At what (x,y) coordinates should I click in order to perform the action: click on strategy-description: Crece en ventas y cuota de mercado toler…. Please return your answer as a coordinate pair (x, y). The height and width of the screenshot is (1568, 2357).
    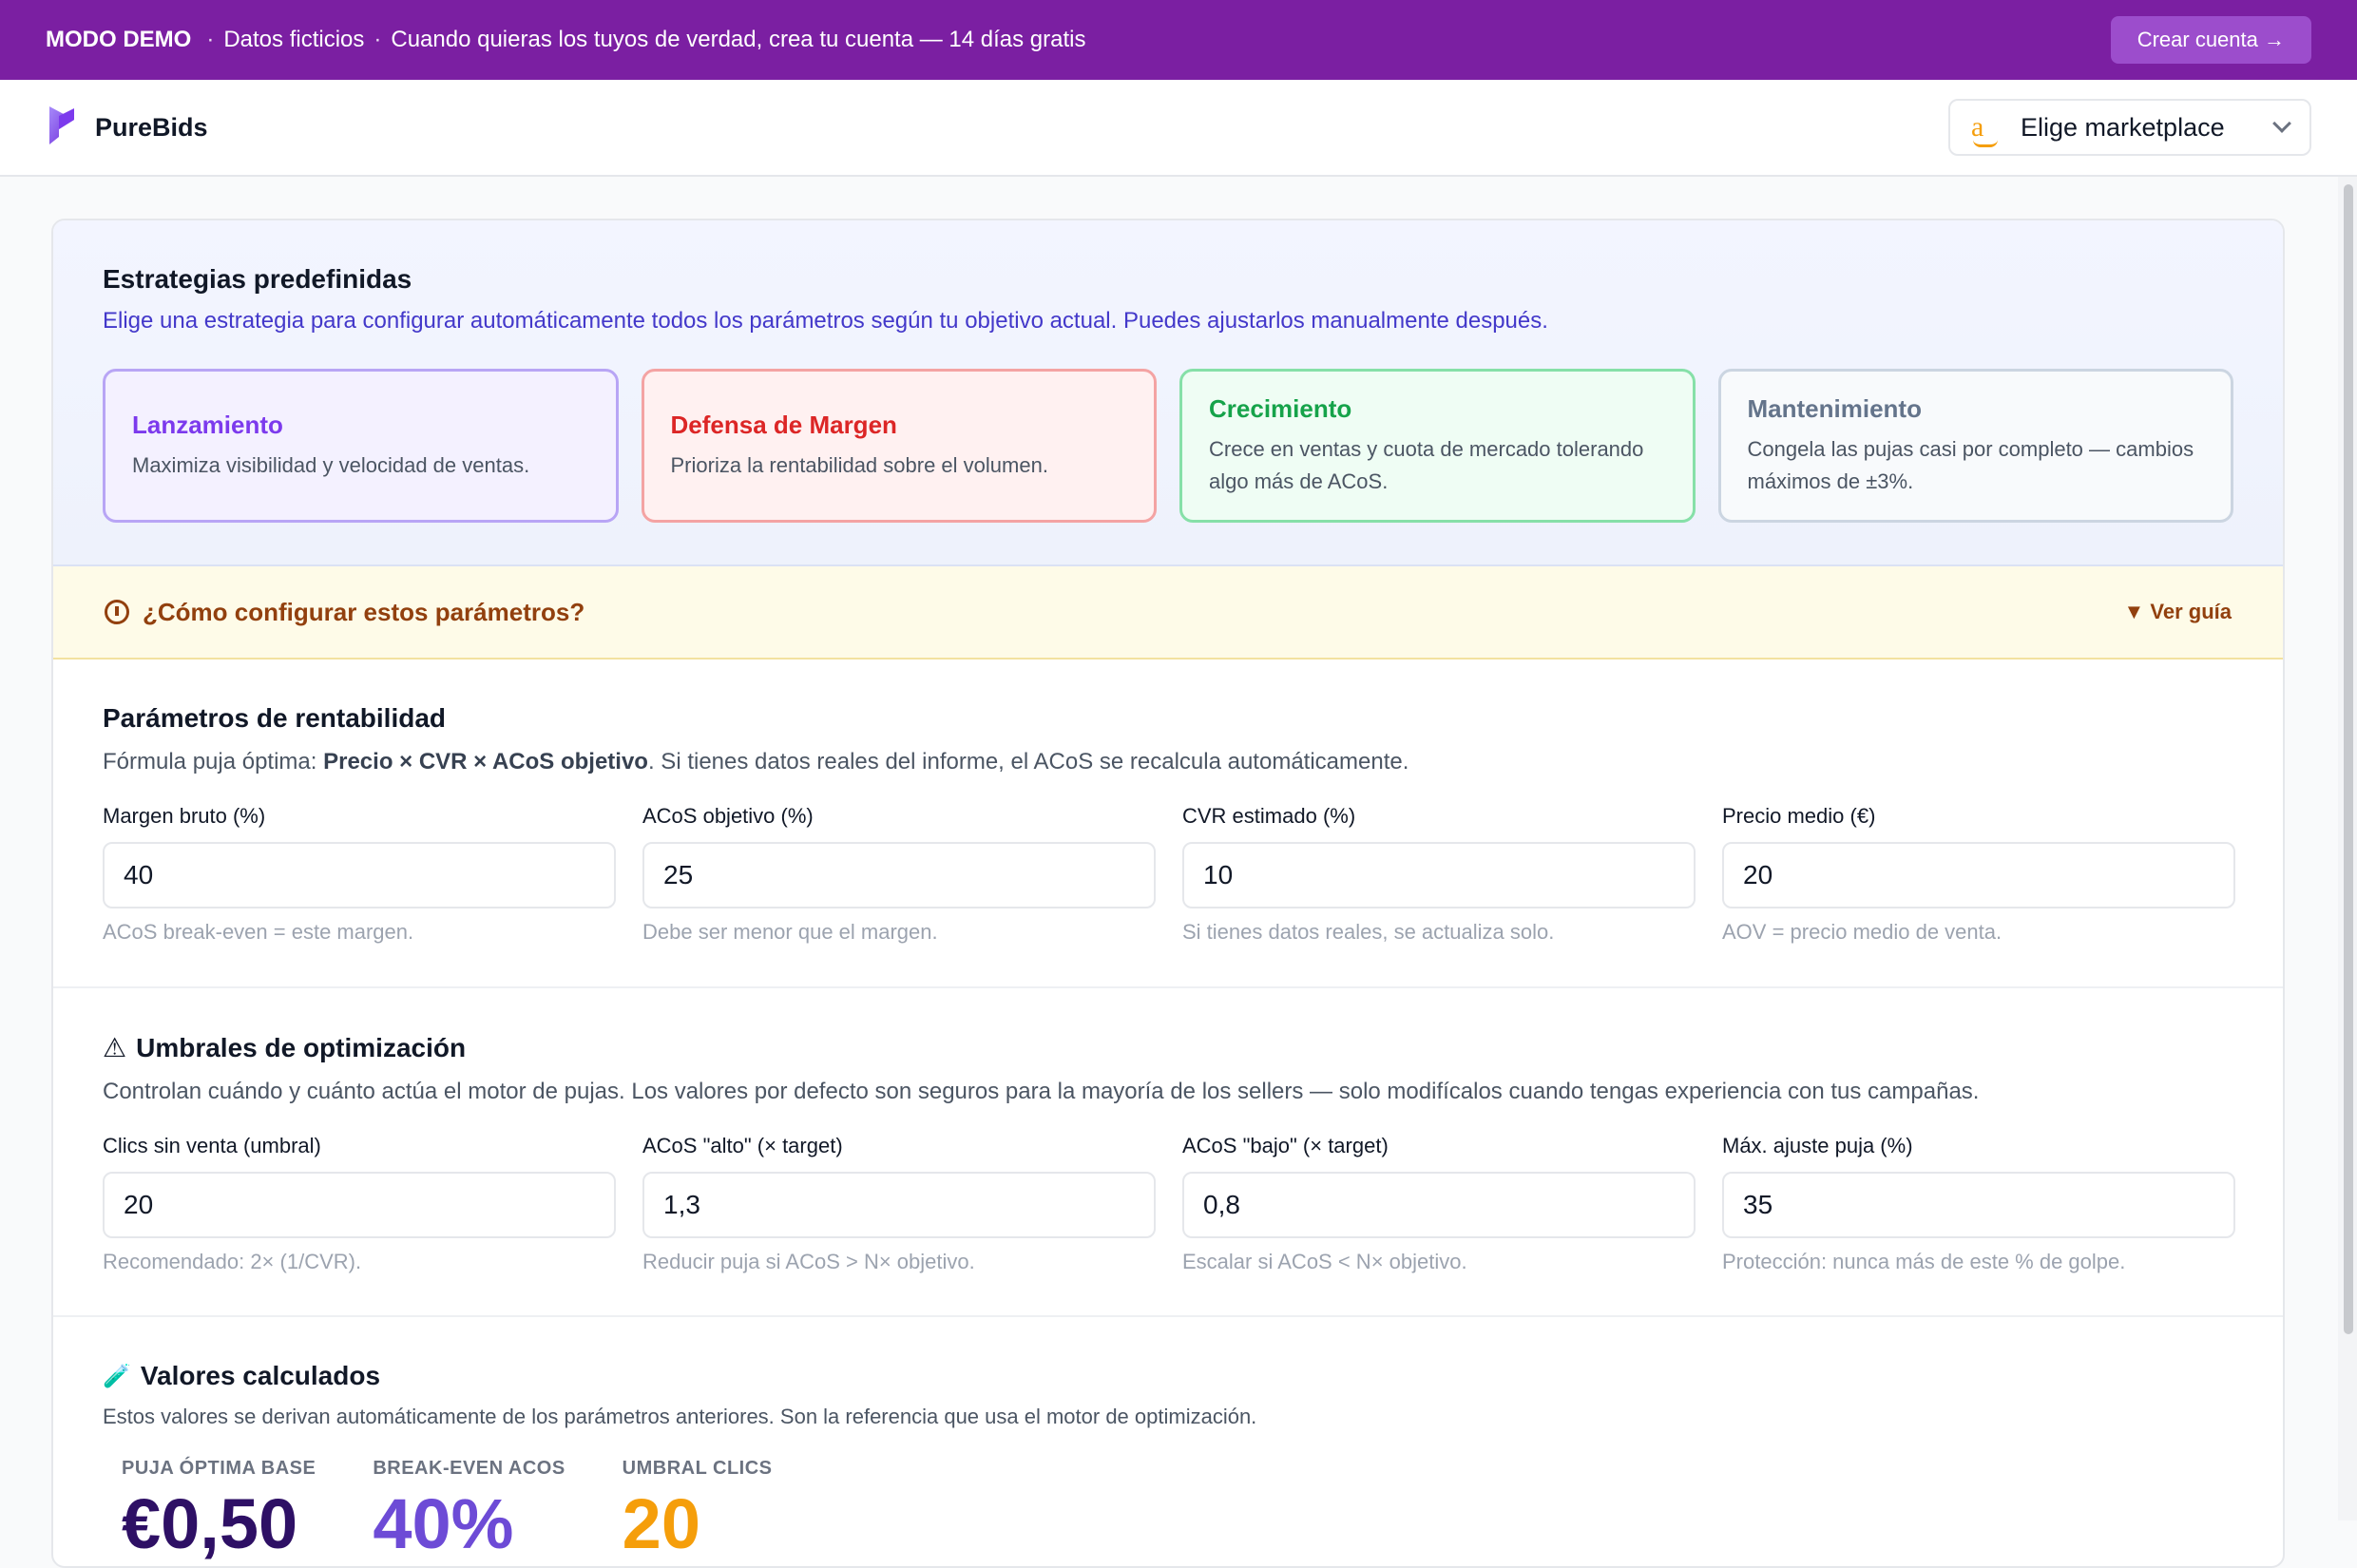
    Looking at the image, I should click on (1426, 465).